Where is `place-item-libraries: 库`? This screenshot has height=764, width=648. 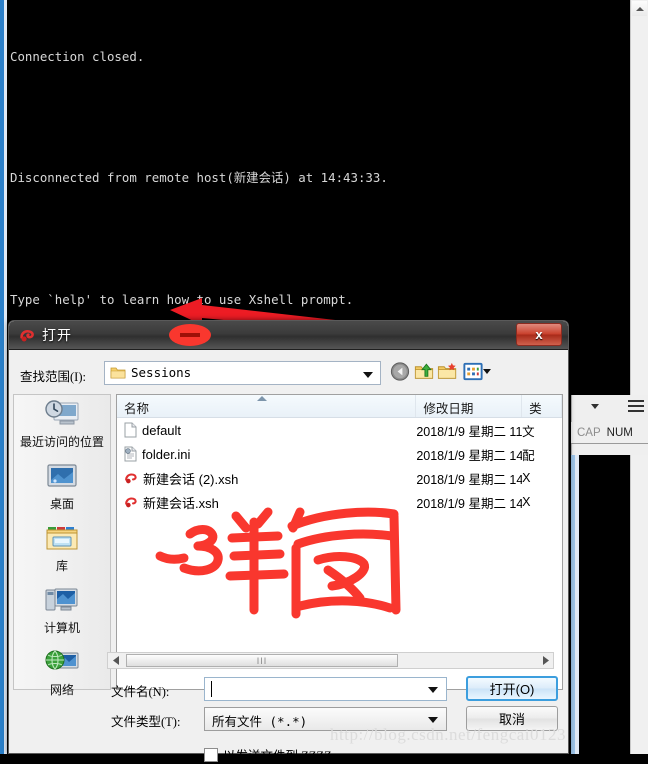 place-item-libraries: 库 is located at coordinates (62, 550).